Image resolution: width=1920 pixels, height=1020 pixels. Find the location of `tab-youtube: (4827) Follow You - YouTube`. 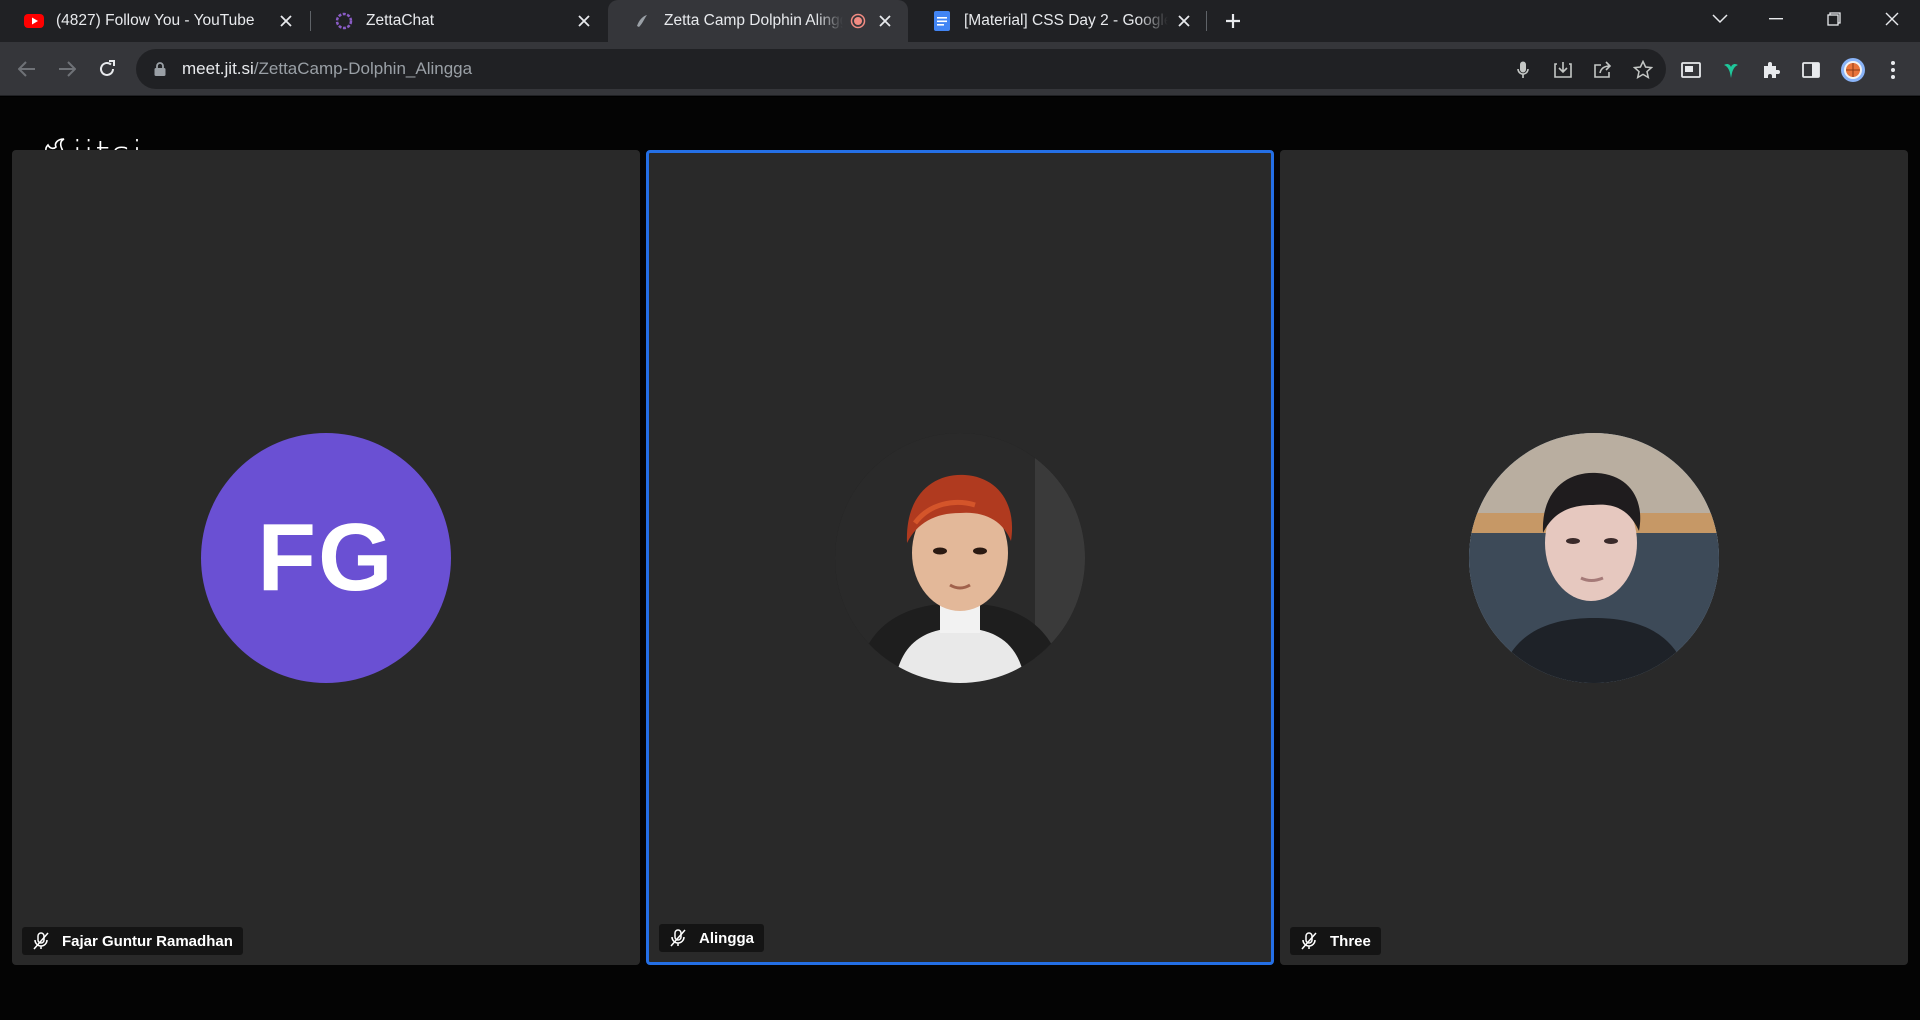

tab-youtube: (4827) Follow You - YouTube is located at coordinates (155, 21).